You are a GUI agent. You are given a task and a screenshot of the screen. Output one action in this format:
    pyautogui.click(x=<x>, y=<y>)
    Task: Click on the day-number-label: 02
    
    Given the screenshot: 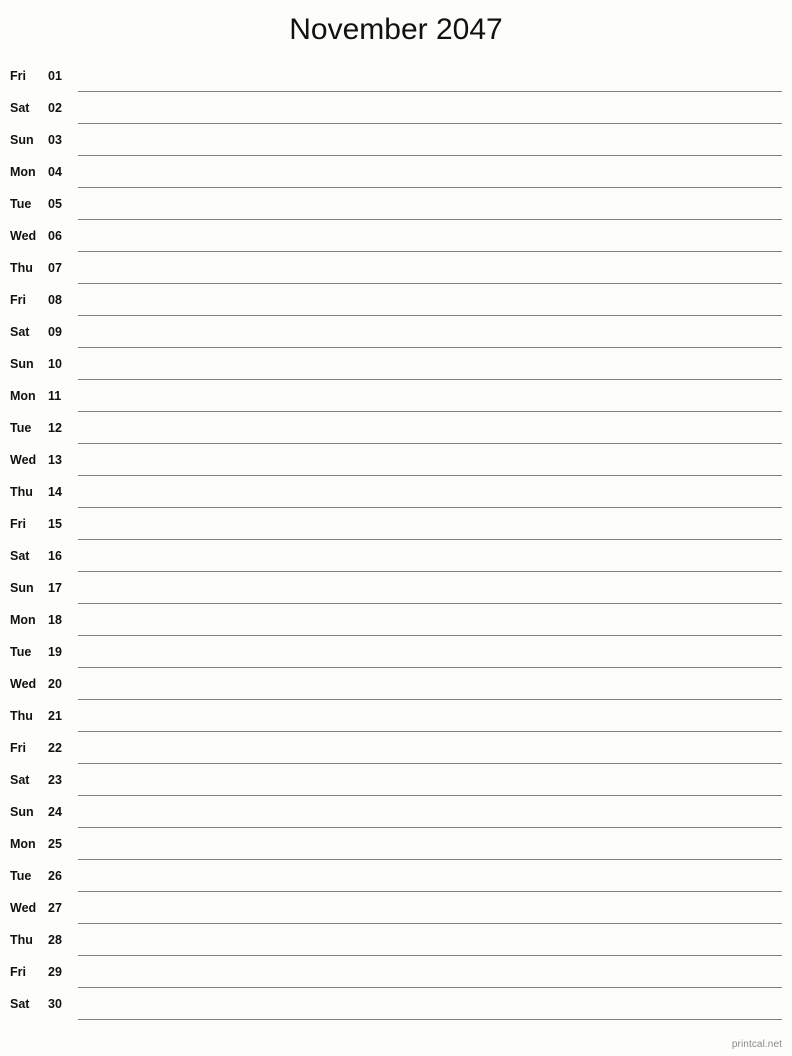 What is the action you would take?
    pyautogui.click(x=55, y=108)
    